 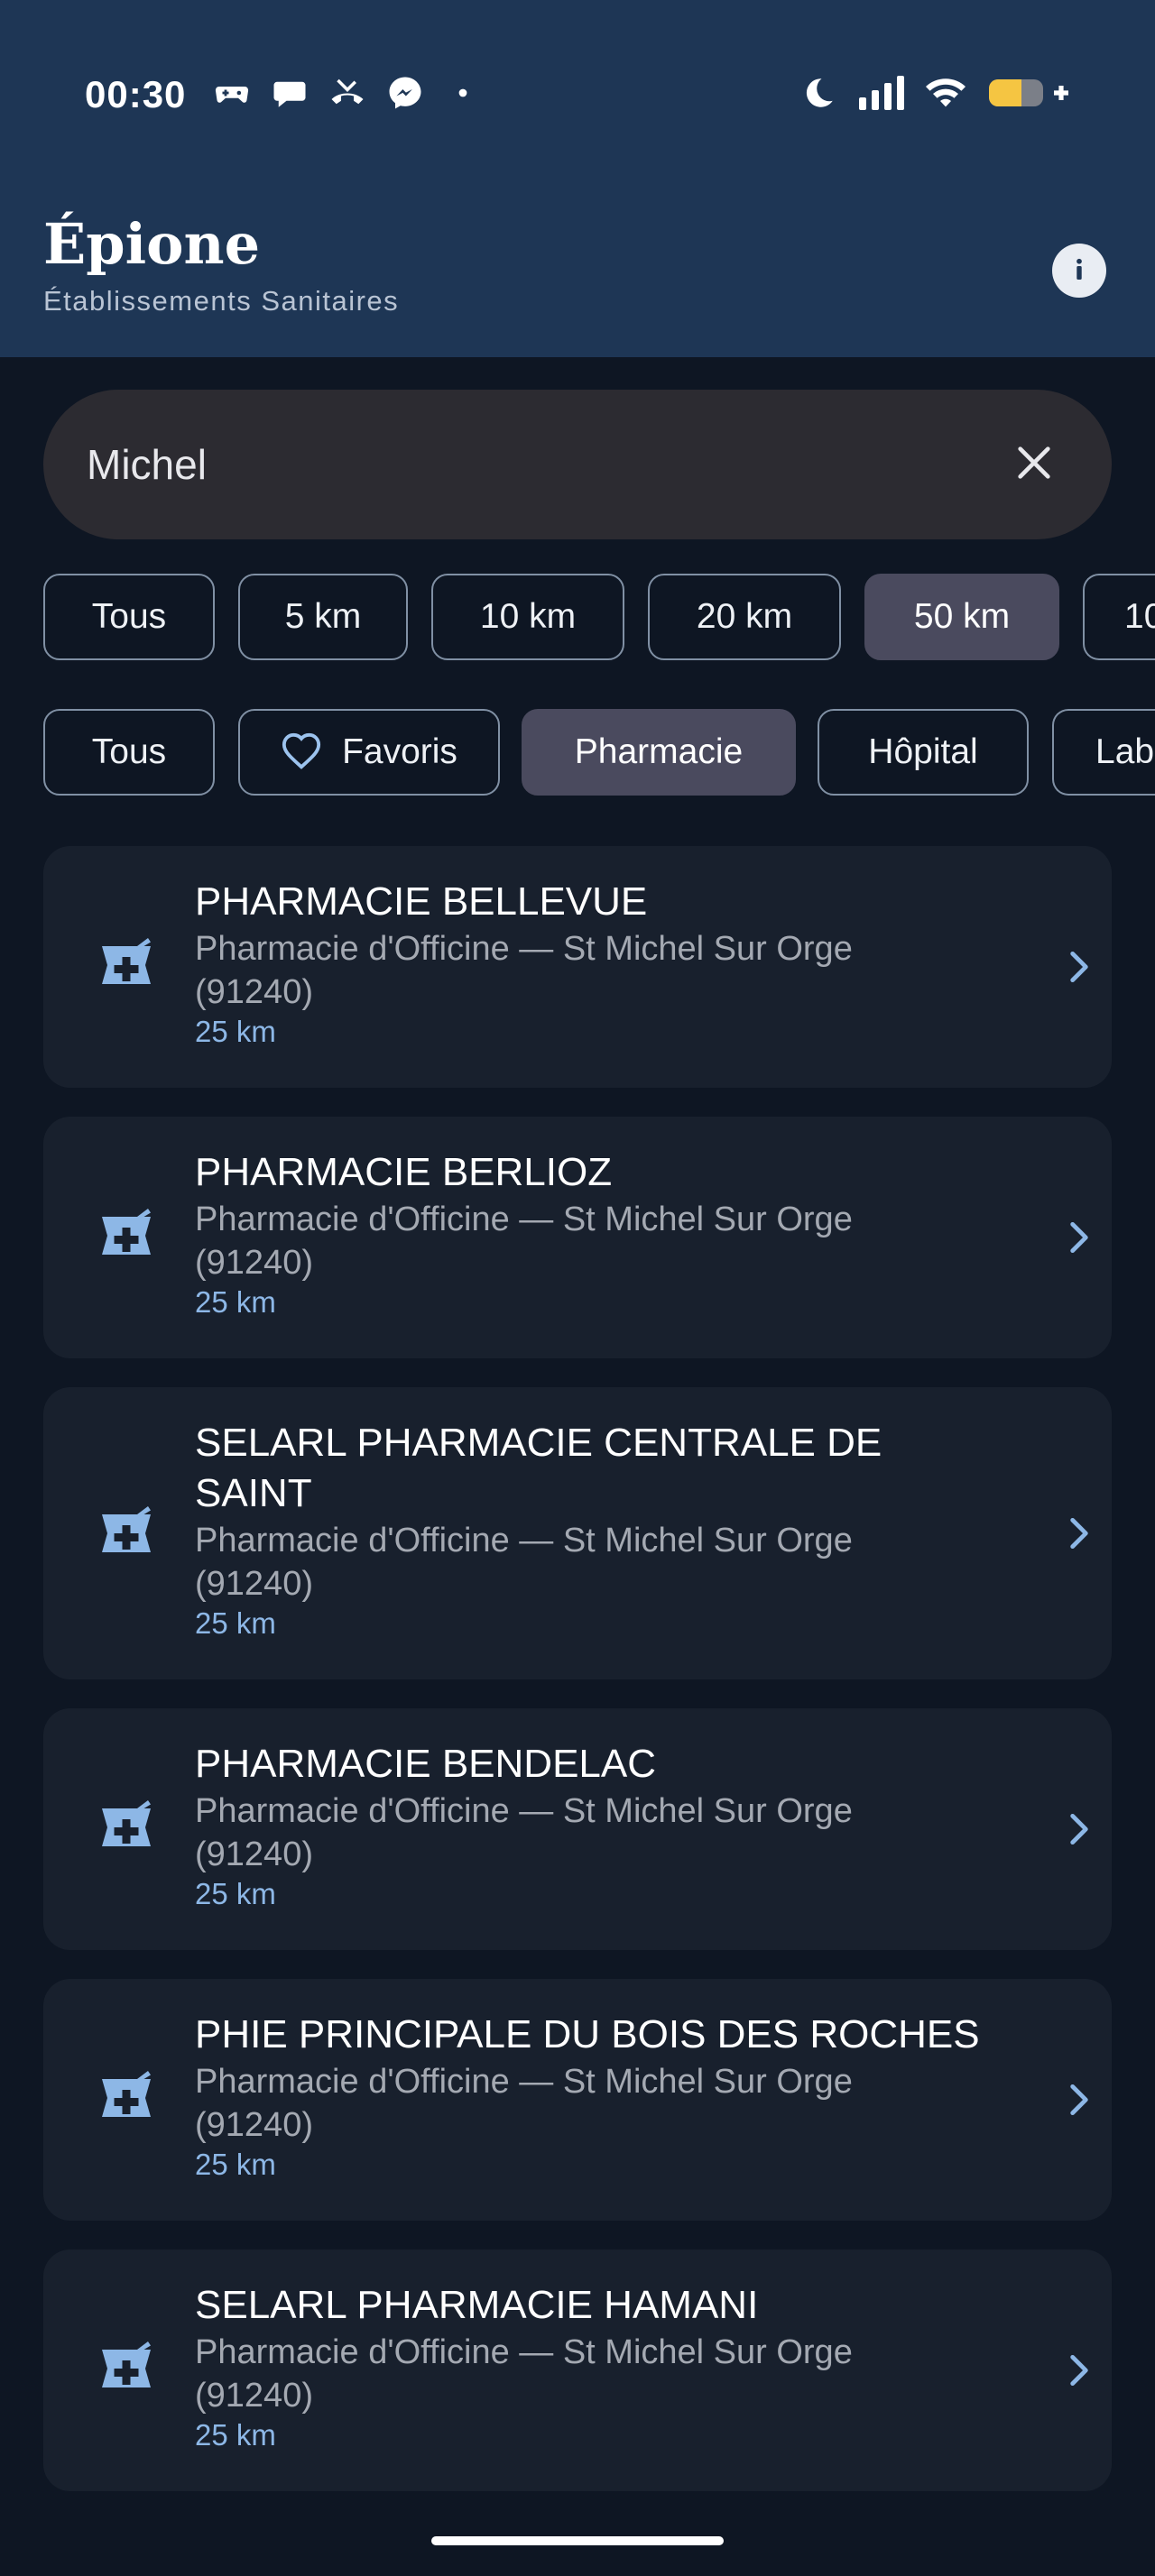 I want to click on moon-icon, so click(x=818, y=93).